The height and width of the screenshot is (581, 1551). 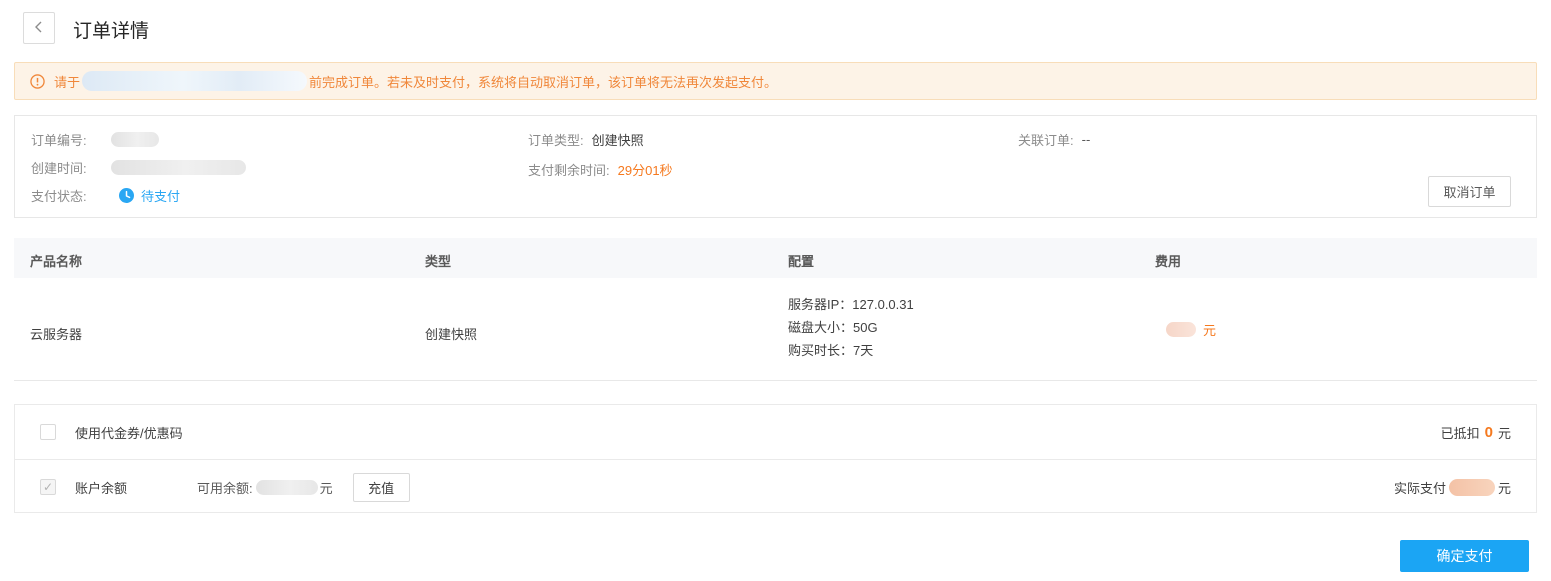 What do you see at coordinates (569, 170) in the screenshot?
I see `remain-time-label: 支付剩余时间:` at bounding box center [569, 170].